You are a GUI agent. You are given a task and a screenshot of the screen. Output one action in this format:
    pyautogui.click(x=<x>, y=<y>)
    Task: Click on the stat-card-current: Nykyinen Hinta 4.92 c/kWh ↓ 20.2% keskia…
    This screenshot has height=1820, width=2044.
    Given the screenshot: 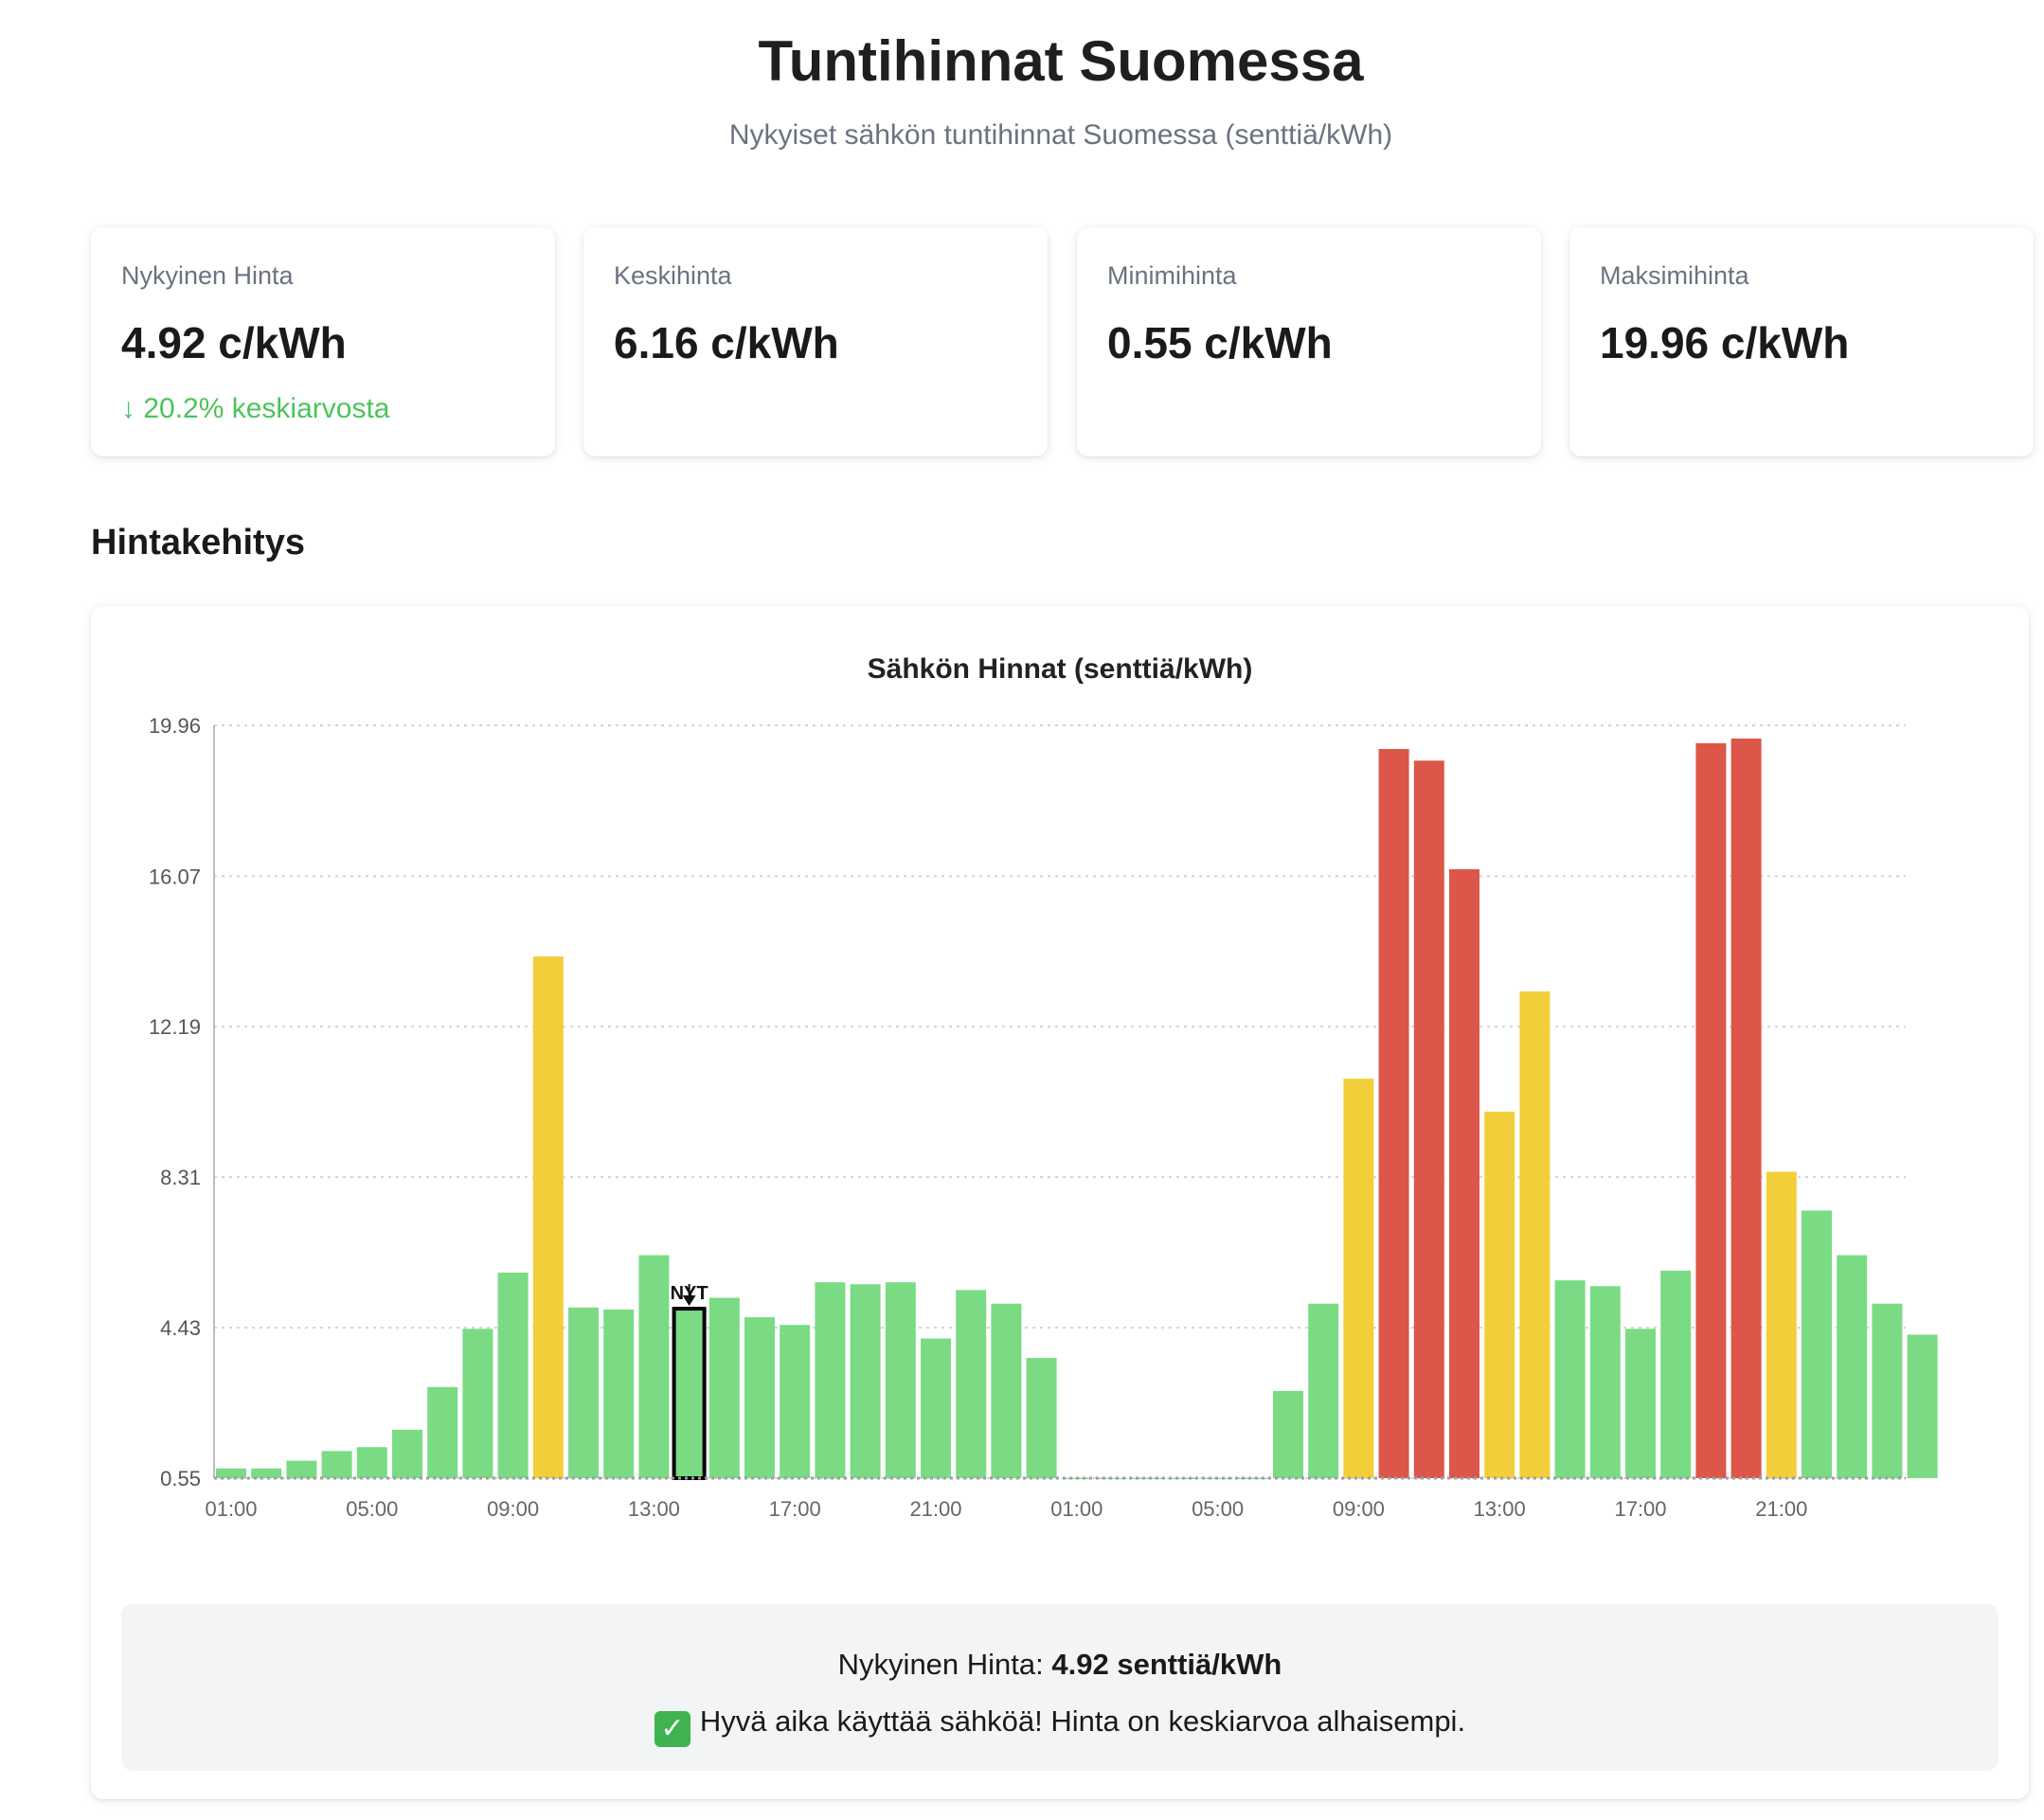 What is the action you would take?
    pyautogui.click(x=323, y=341)
    